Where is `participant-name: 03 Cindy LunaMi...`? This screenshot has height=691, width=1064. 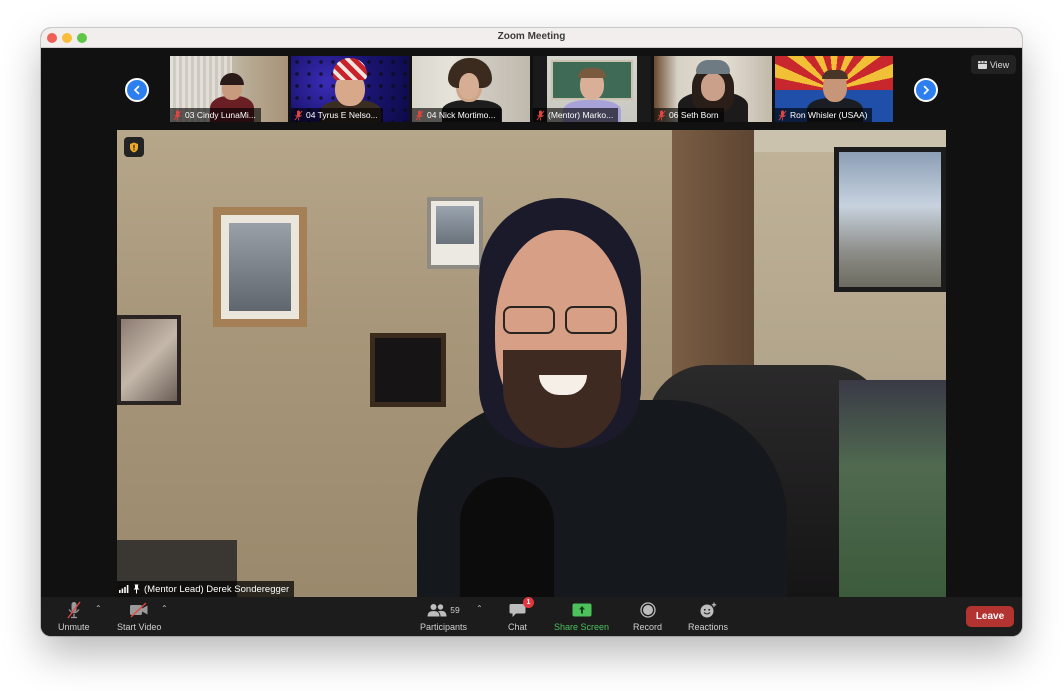 participant-name: 03 Cindy LunaMi... is located at coordinates (220, 115).